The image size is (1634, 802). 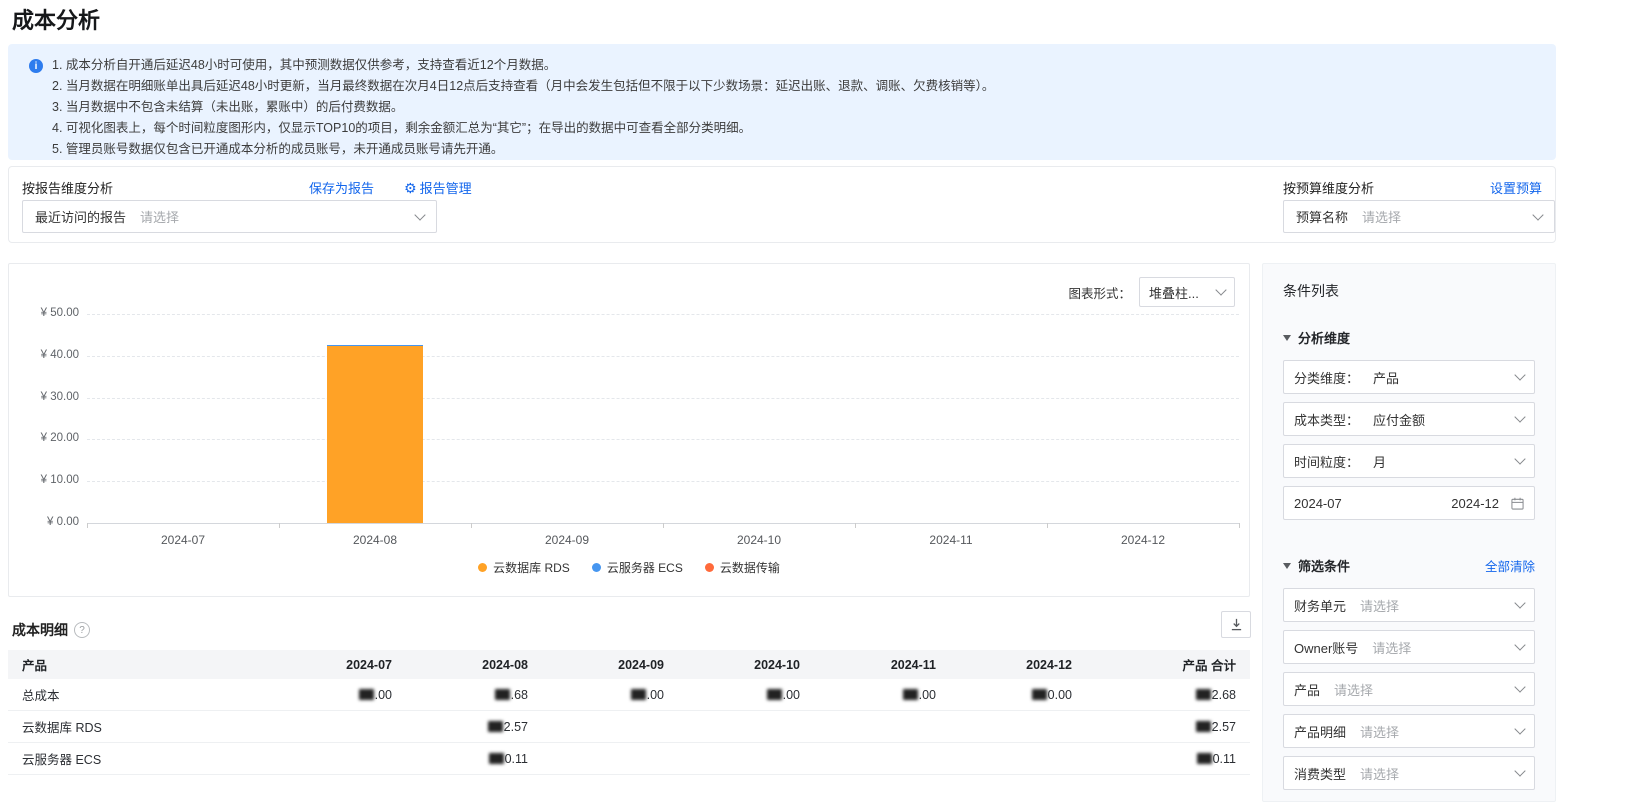 What do you see at coordinates (1327, 462) in the screenshot?
I see `select-label: 时间粒度：` at bounding box center [1327, 462].